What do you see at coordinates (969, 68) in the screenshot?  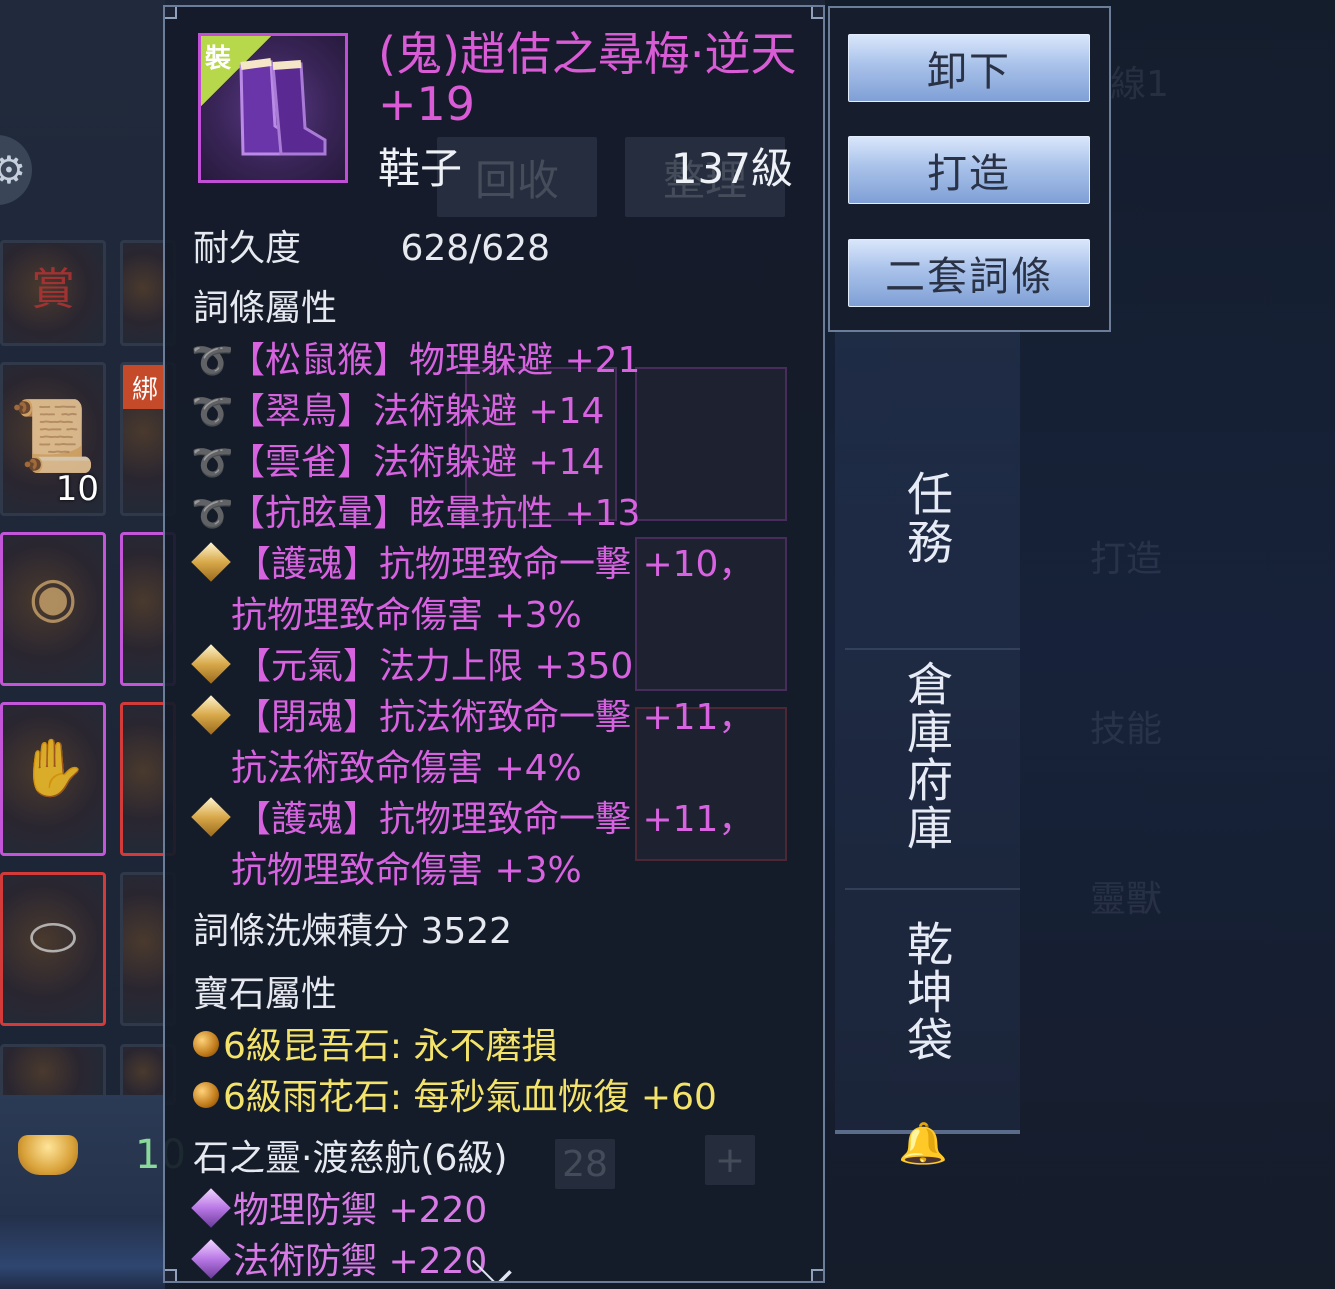 I see `unequip-button: 卸下` at bounding box center [969, 68].